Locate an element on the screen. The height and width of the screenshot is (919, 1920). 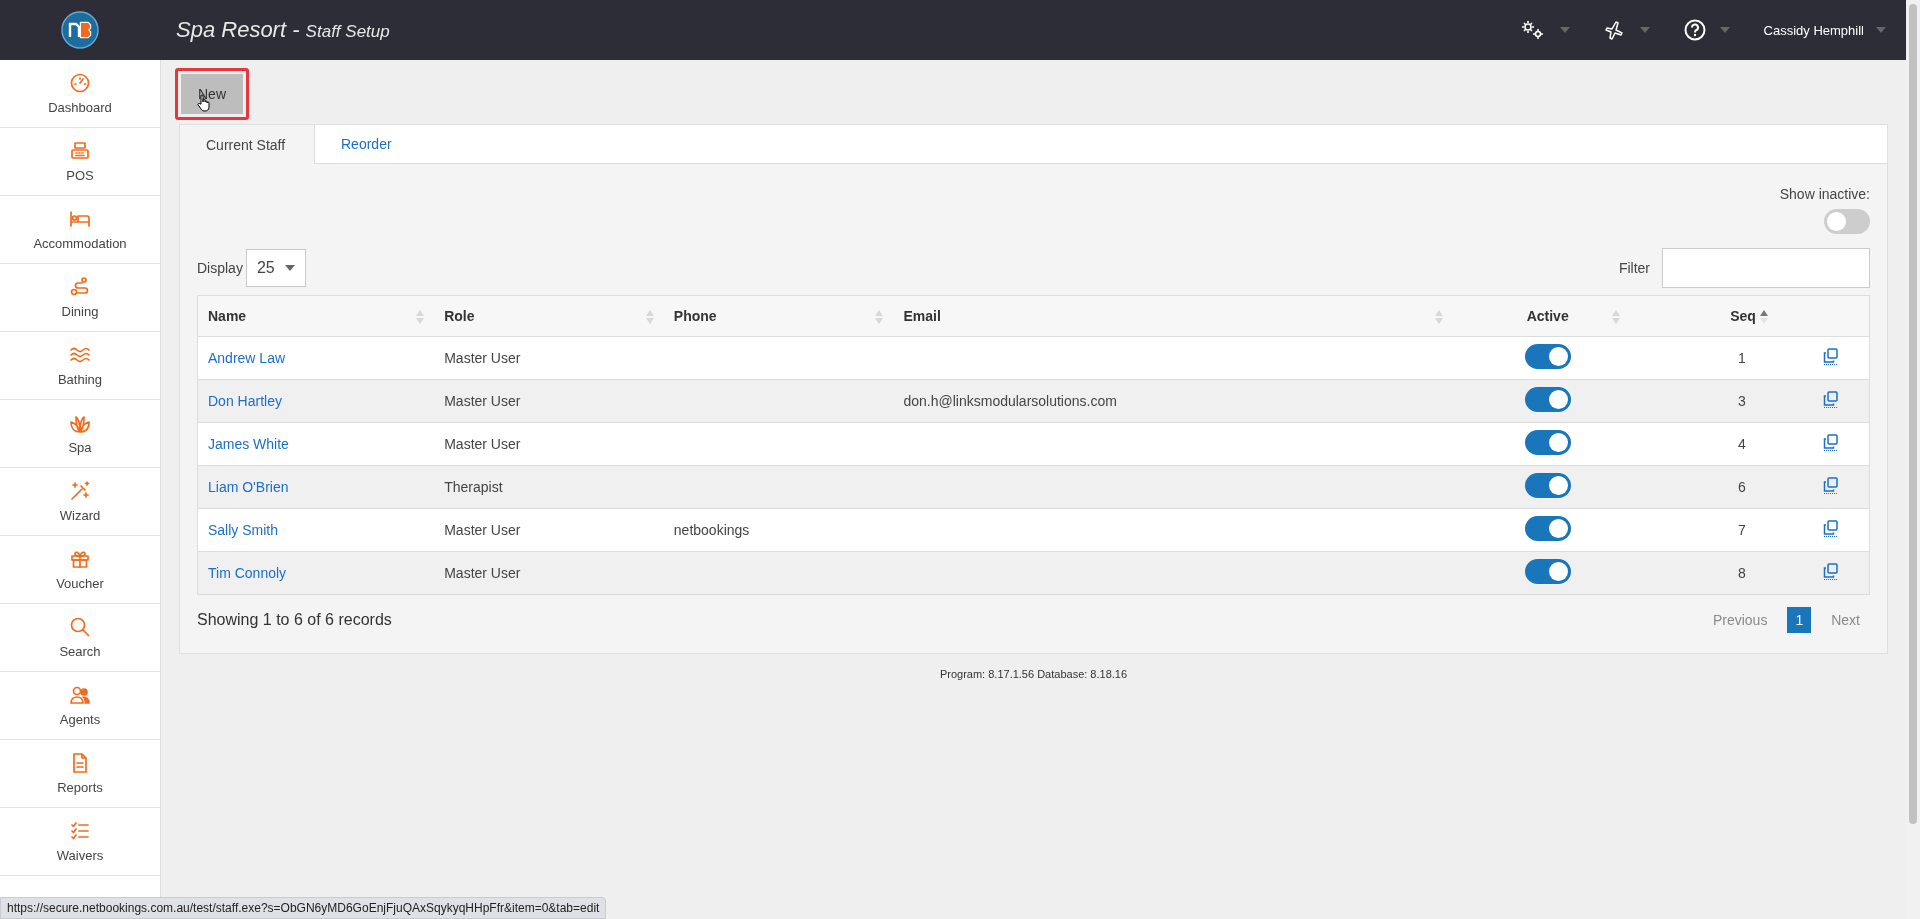
table-cell: Therapist is located at coordinates (549, 487).